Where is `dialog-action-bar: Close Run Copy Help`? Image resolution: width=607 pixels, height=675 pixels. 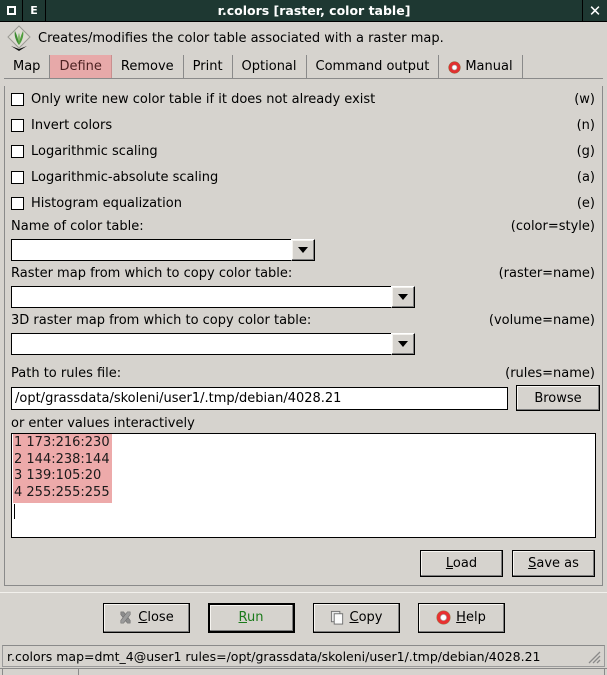 dialog-action-bar: Close Run Copy Help is located at coordinates (303, 617).